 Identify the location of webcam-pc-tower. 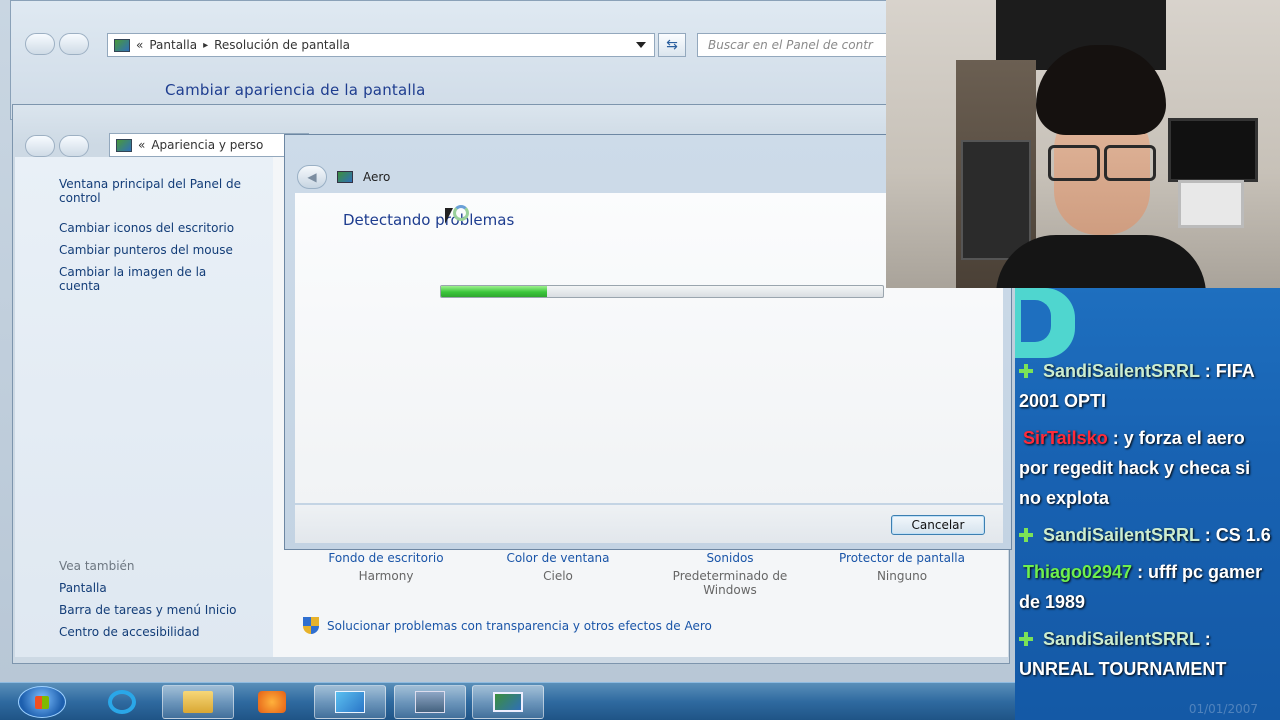
(996, 200).